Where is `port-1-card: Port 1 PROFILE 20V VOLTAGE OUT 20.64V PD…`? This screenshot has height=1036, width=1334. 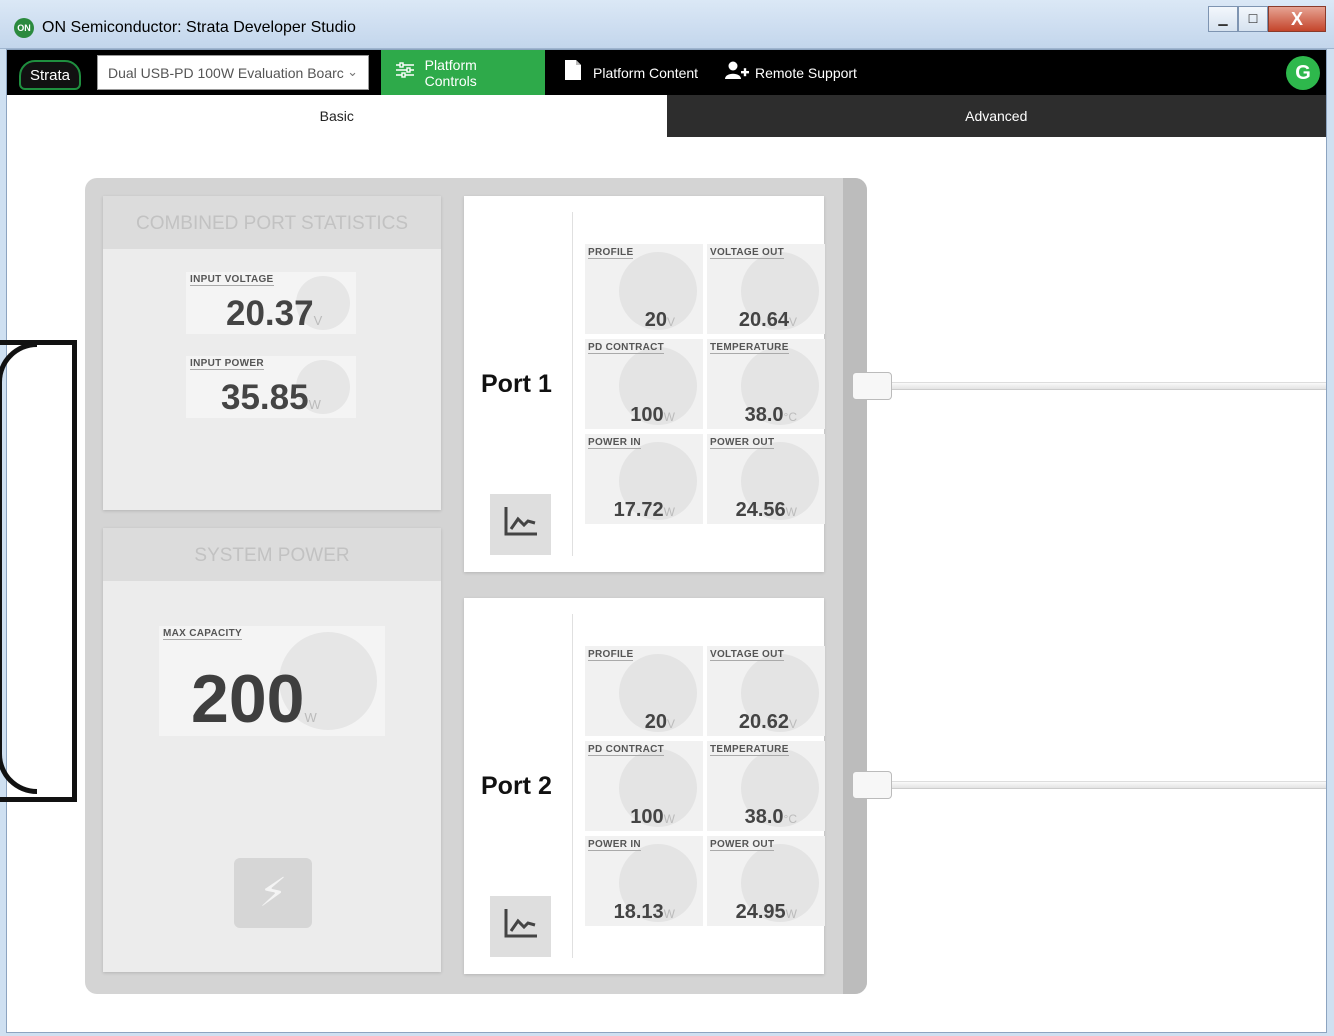 port-1-card: Port 1 PROFILE 20V VOLTAGE OUT 20.64V PD… is located at coordinates (644, 384).